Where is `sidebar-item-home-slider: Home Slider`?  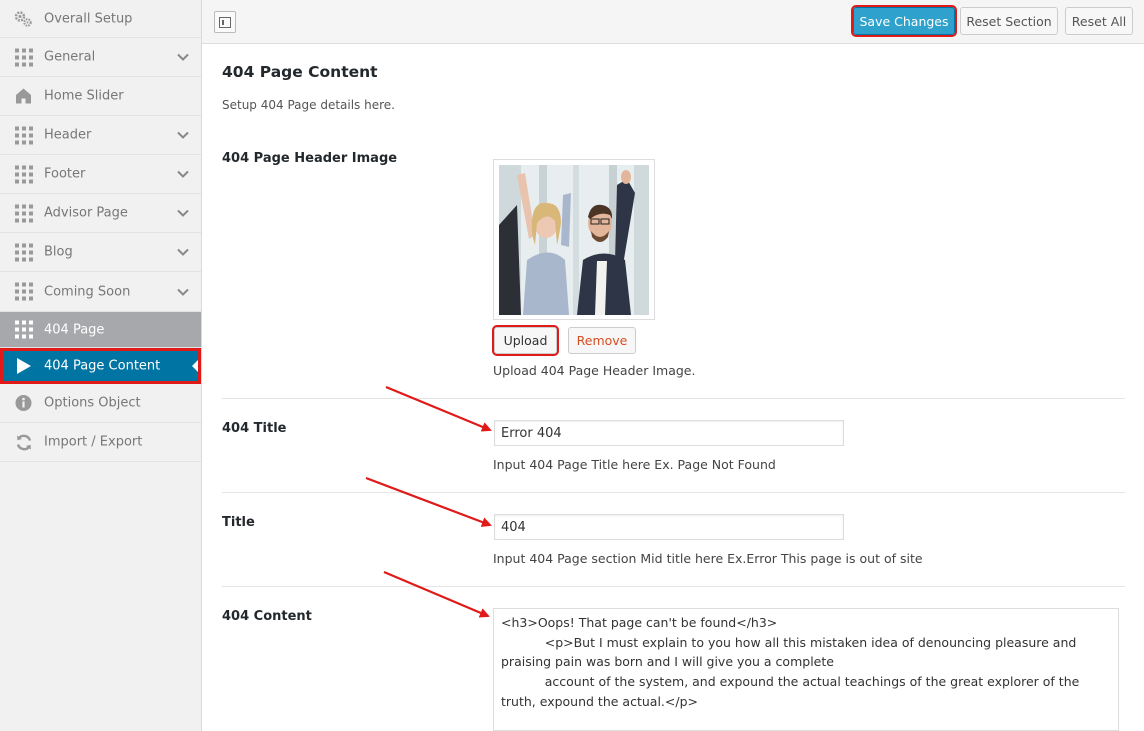 sidebar-item-home-slider: Home Slider is located at coordinates (100, 96).